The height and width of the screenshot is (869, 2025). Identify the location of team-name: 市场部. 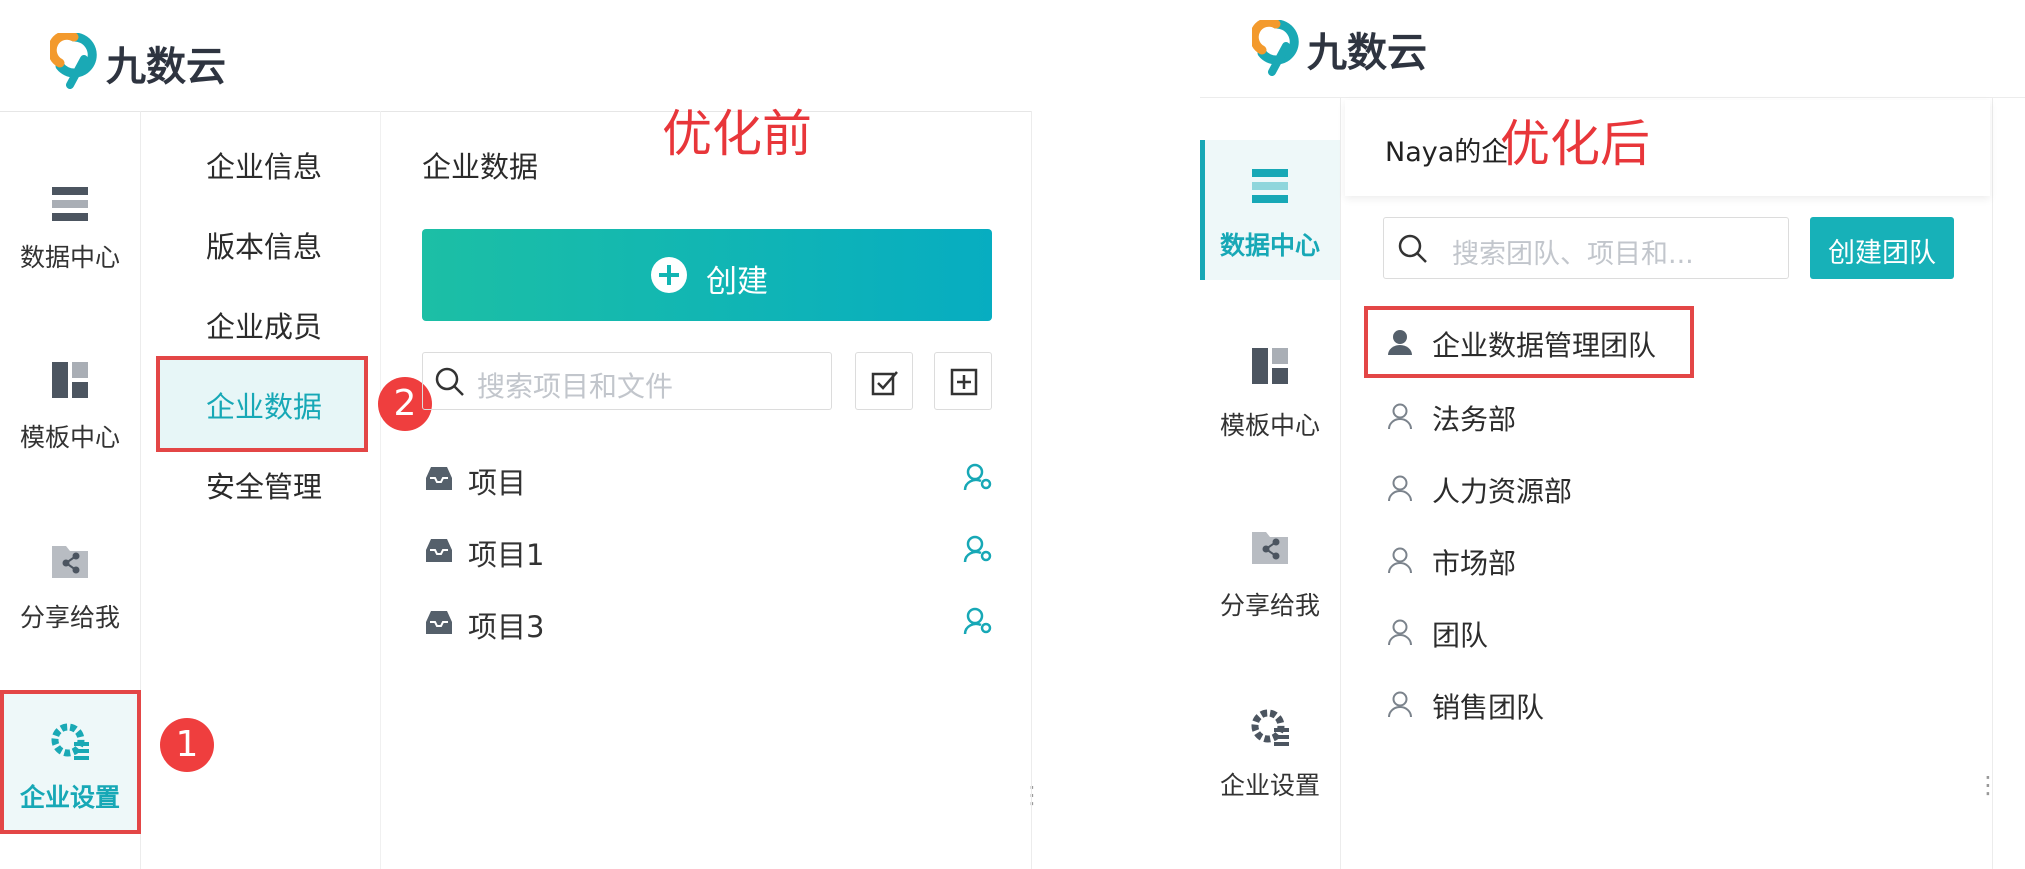
(1474, 563).